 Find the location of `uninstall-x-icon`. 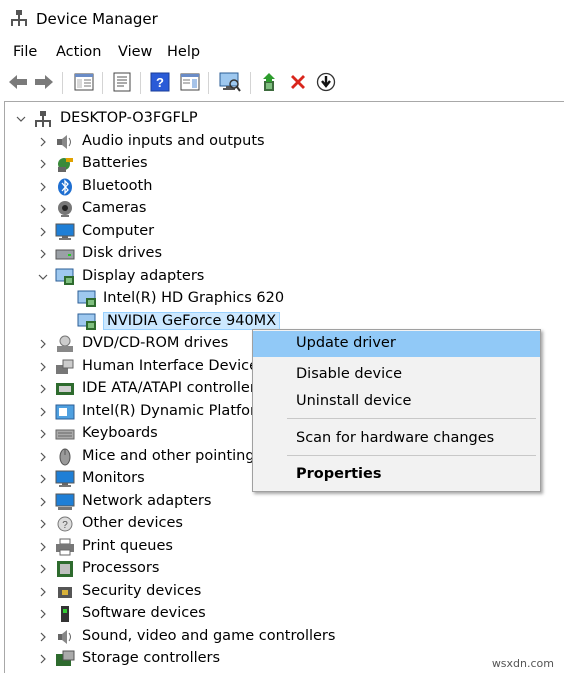

uninstall-x-icon is located at coordinates (298, 82).